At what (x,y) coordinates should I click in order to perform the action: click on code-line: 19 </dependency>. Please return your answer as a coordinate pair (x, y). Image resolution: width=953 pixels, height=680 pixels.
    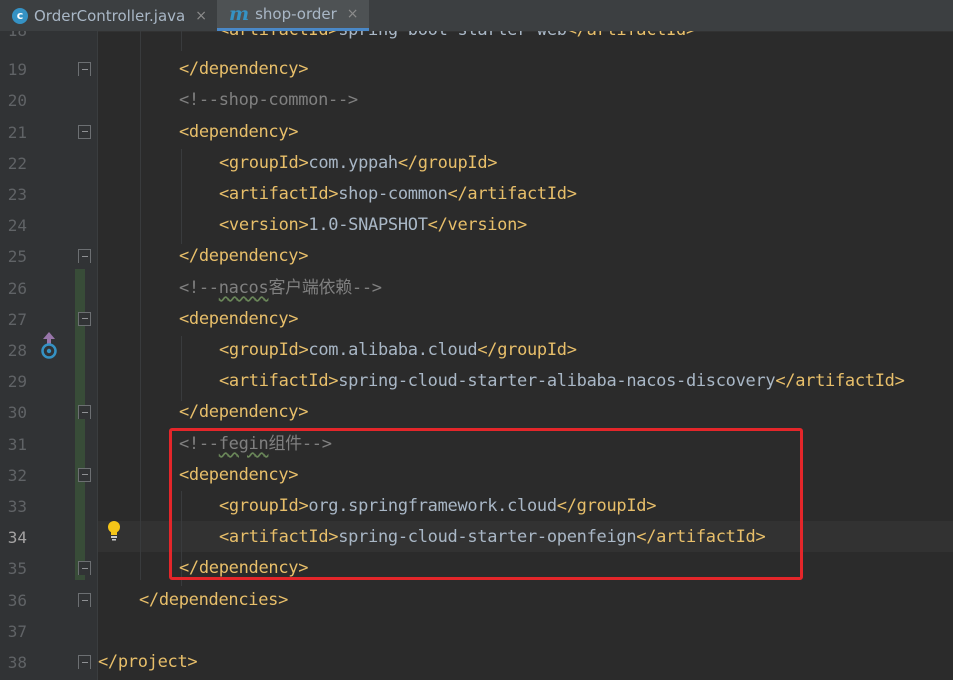
    Looking at the image, I should click on (476, 69).